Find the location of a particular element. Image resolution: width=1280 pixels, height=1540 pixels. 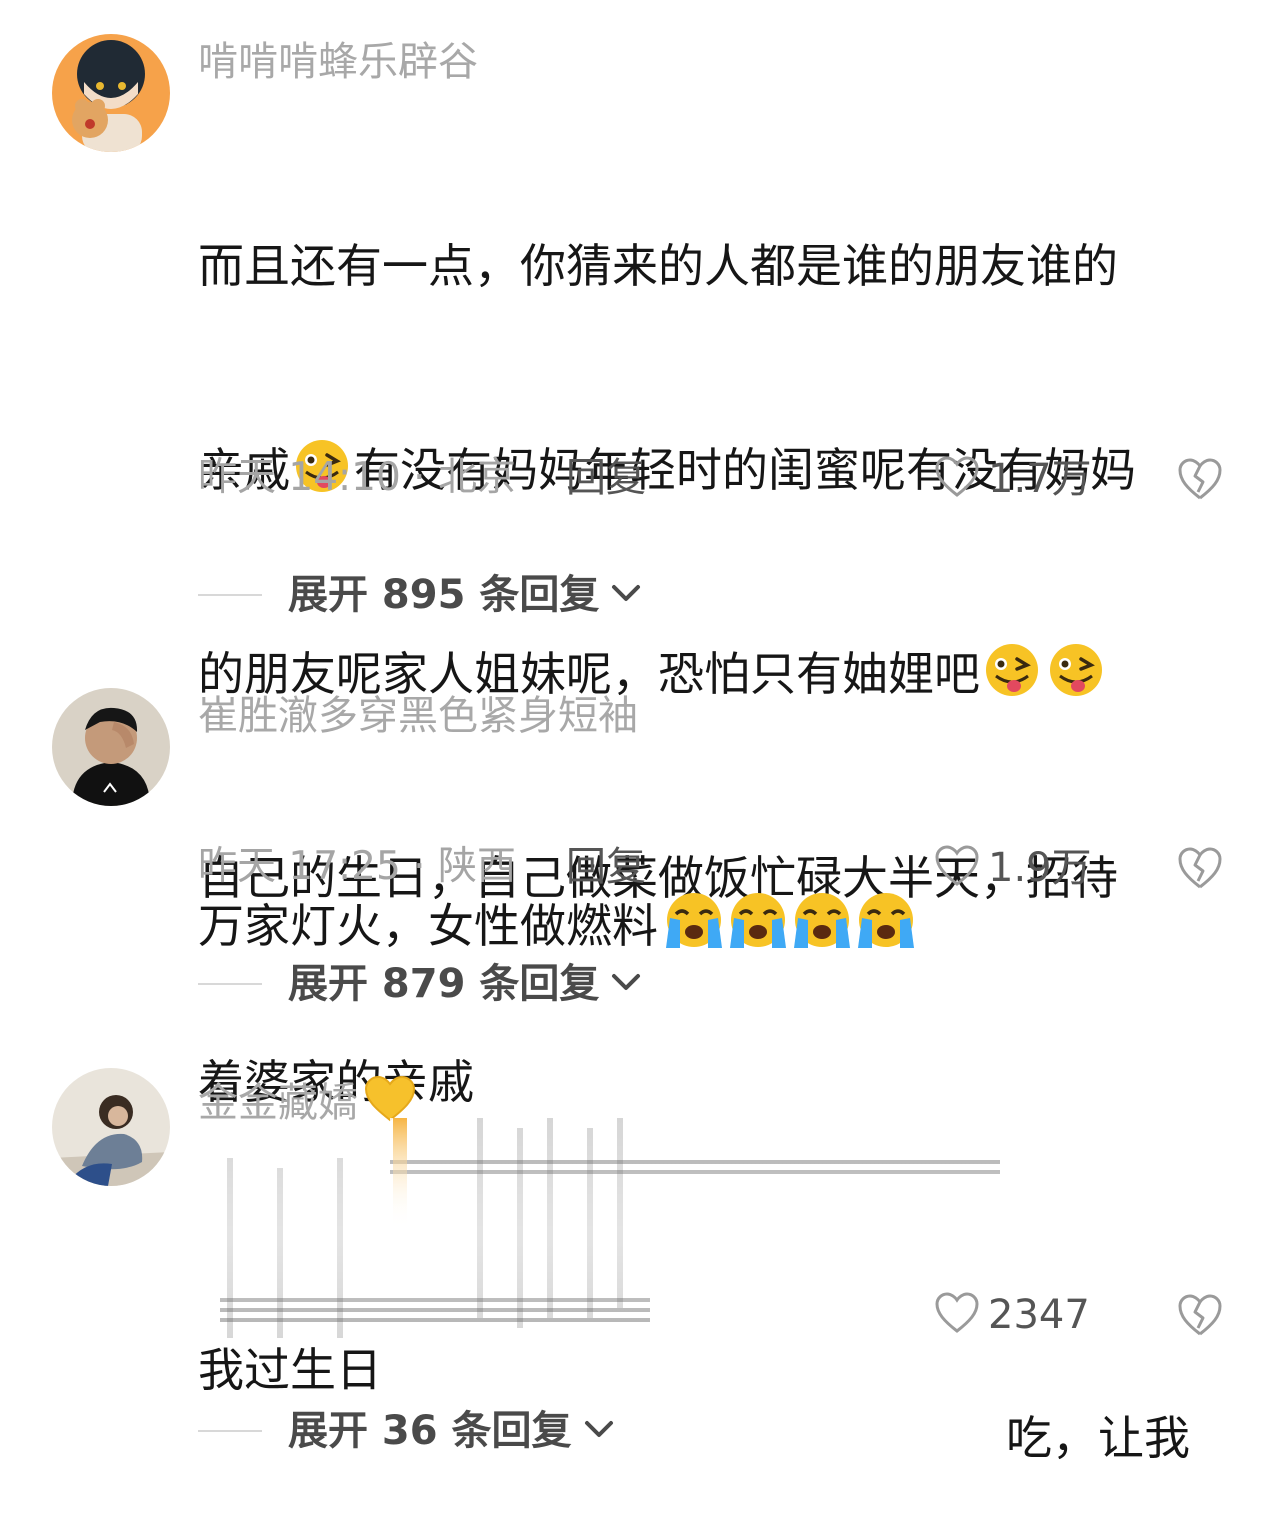

expand-replies-label: 展开 879 条回复 is located at coordinates (444, 984).